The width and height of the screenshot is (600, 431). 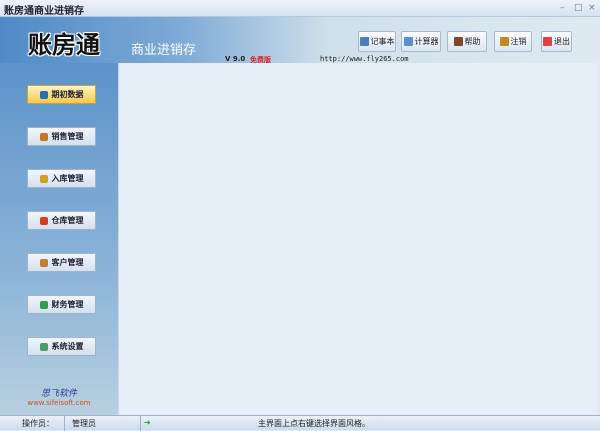 What do you see at coordinates (458, 41) in the screenshot?
I see `help-icon` at bounding box center [458, 41].